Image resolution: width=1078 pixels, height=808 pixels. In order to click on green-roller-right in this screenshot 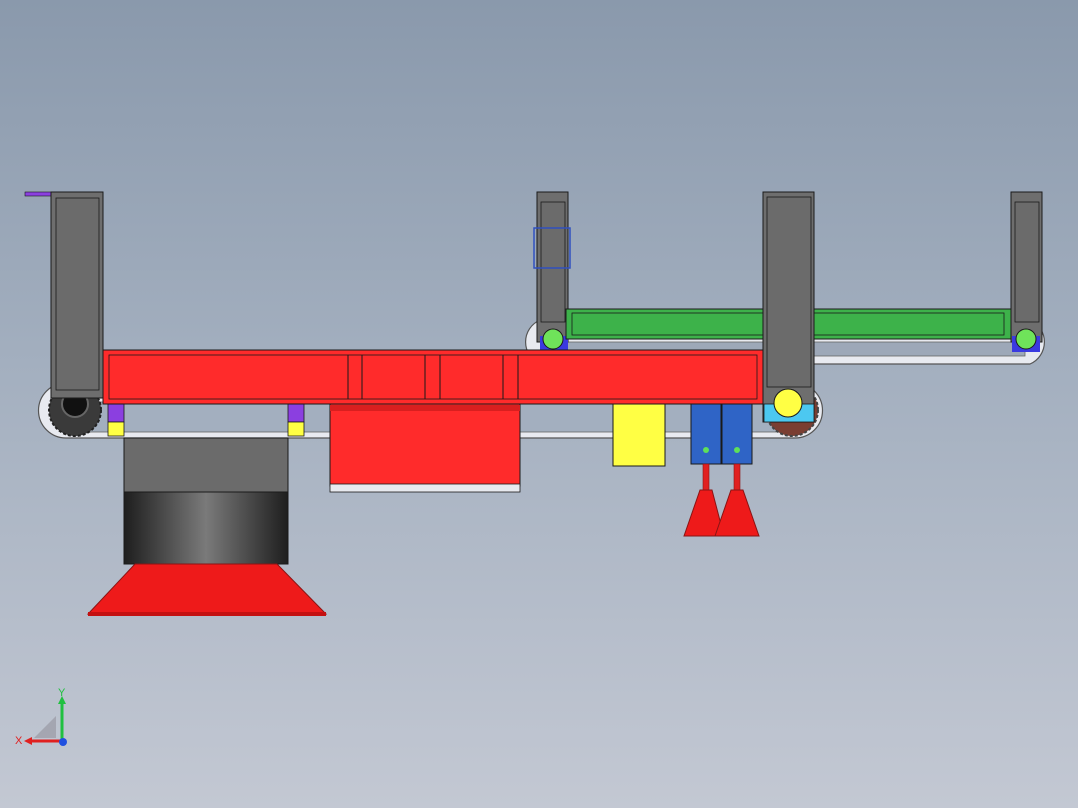, I will do `click(1026, 339)`.